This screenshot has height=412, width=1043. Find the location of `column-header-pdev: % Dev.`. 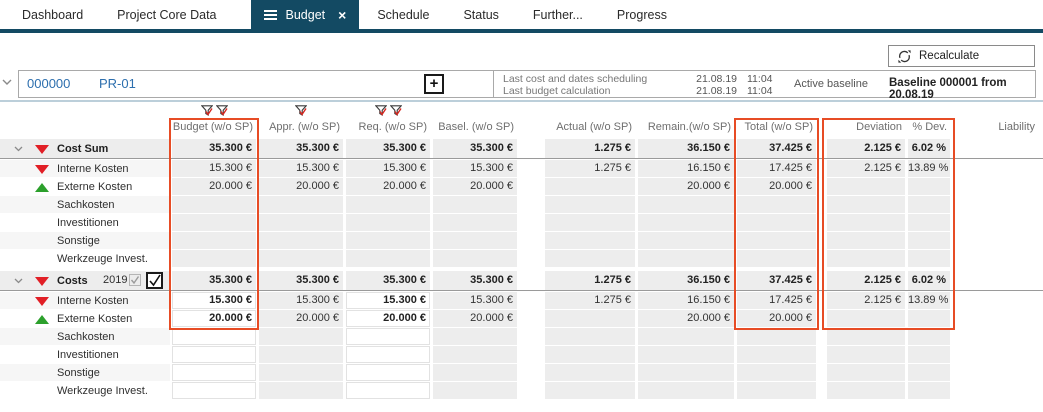

column-header-pdev: % Dev. is located at coordinates (929, 127).